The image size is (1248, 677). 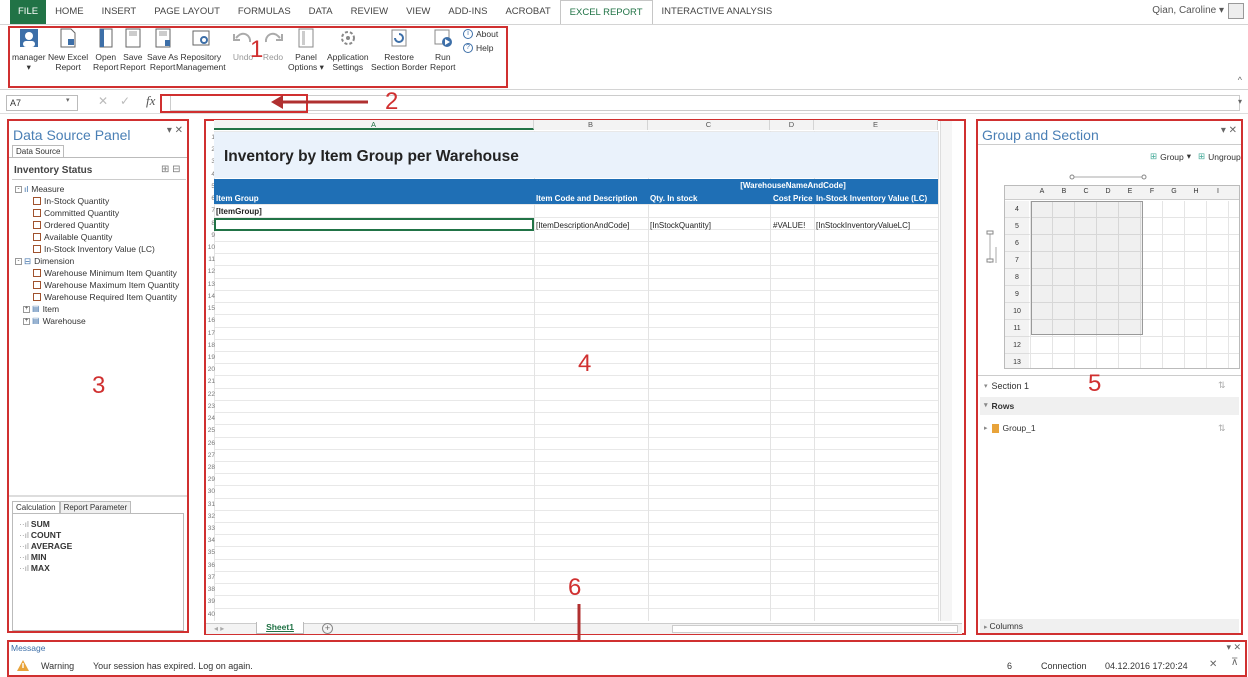 I want to click on row-header: 39, so click(x=210, y=601).